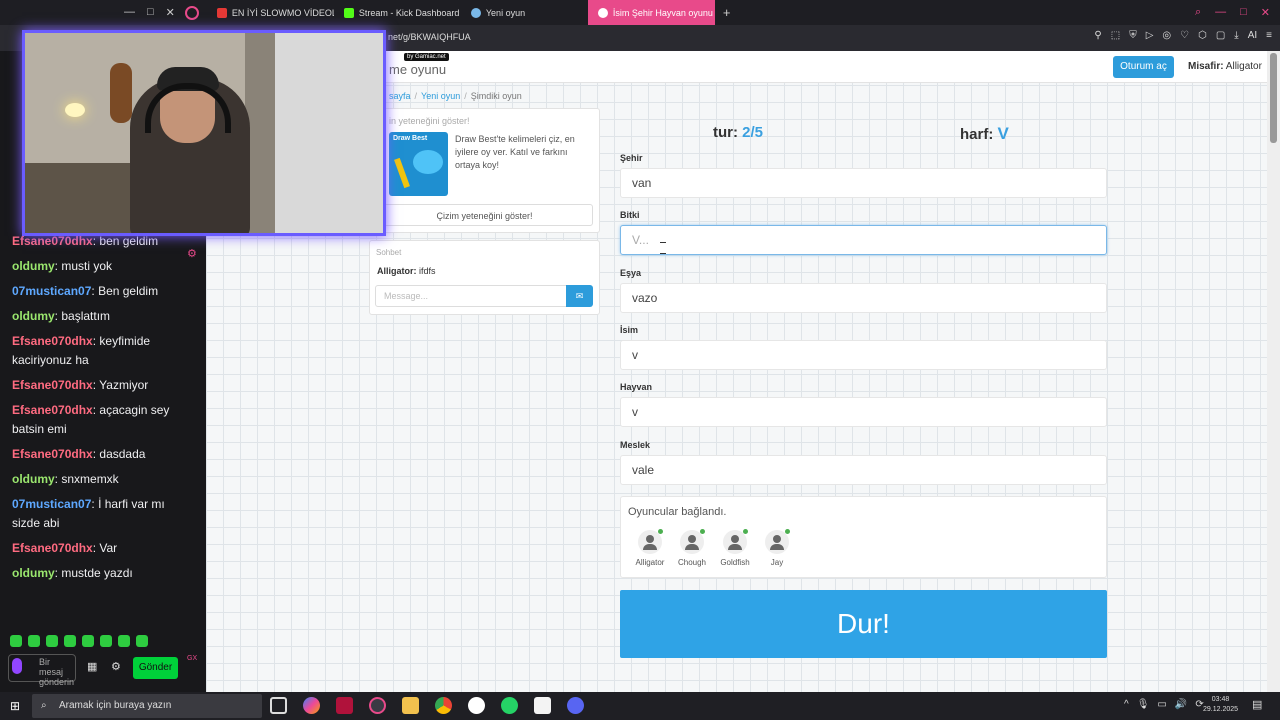  I want to click on chat-text: mustde yazdı, so click(97, 573).